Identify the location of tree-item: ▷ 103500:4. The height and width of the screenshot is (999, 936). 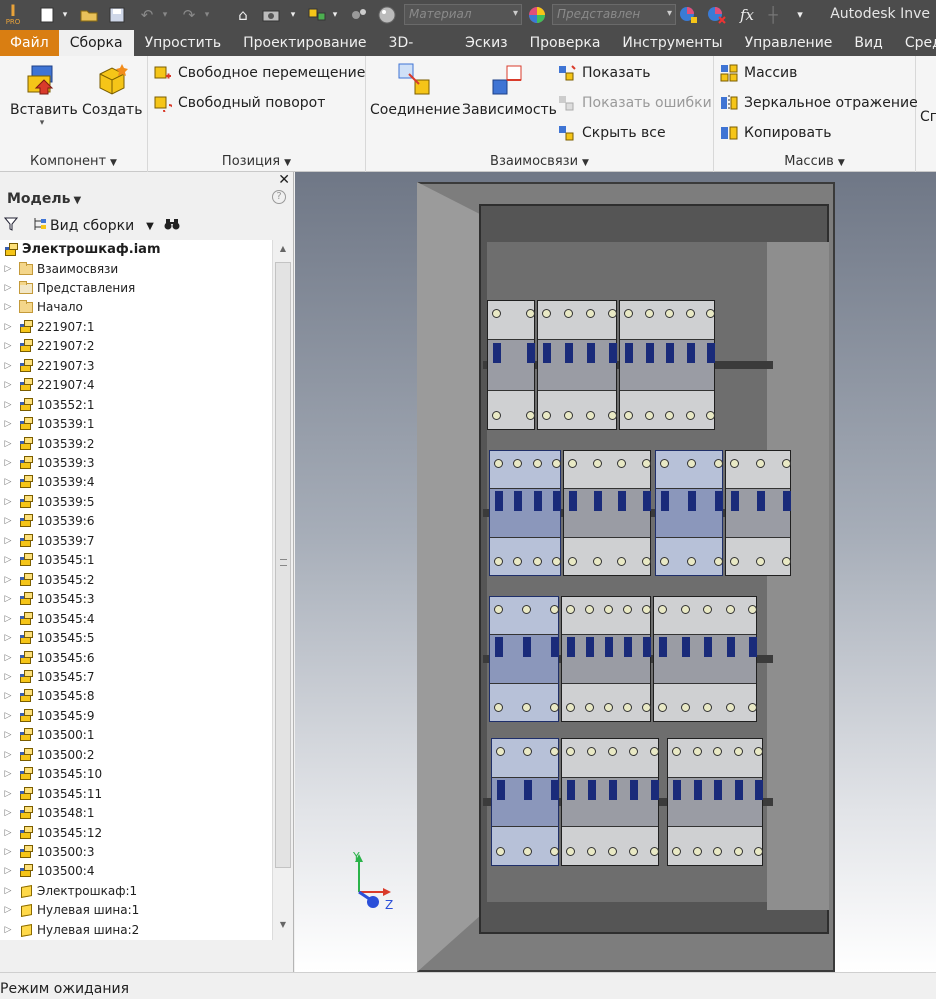
(47, 871).